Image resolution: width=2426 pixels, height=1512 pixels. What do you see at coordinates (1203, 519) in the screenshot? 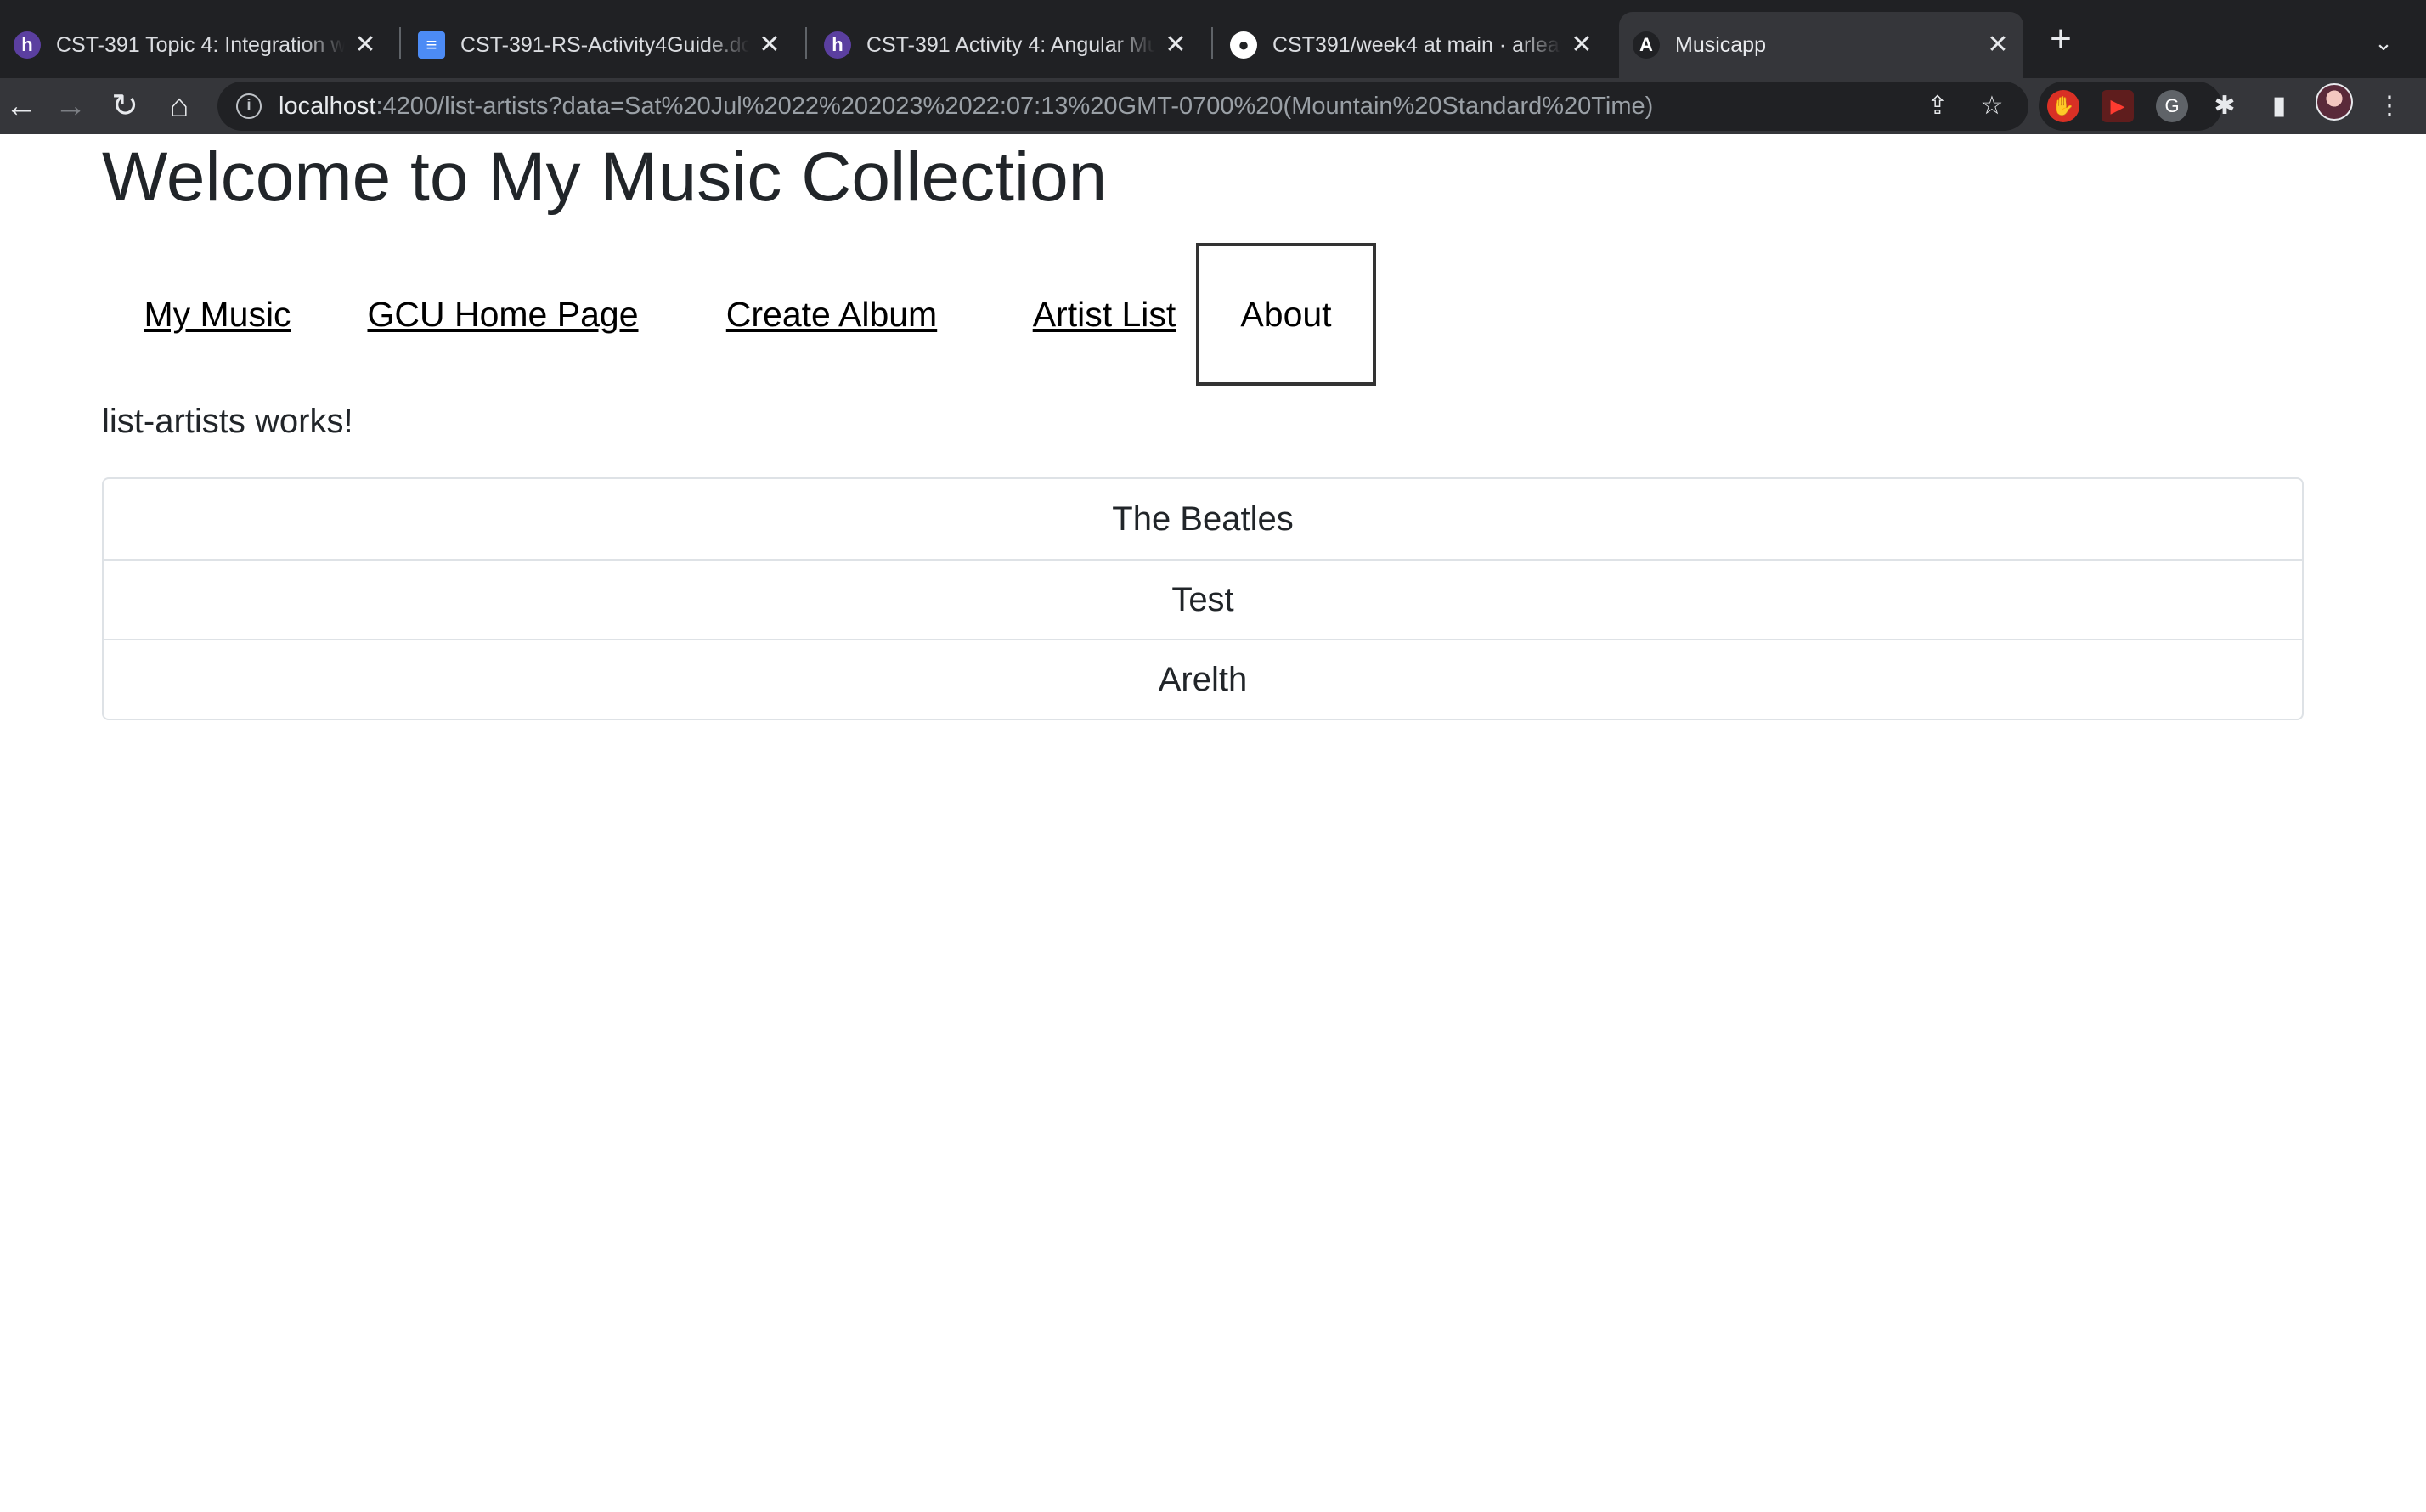
I see `artist-list-item: The Beatles` at bounding box center [1203, 519].